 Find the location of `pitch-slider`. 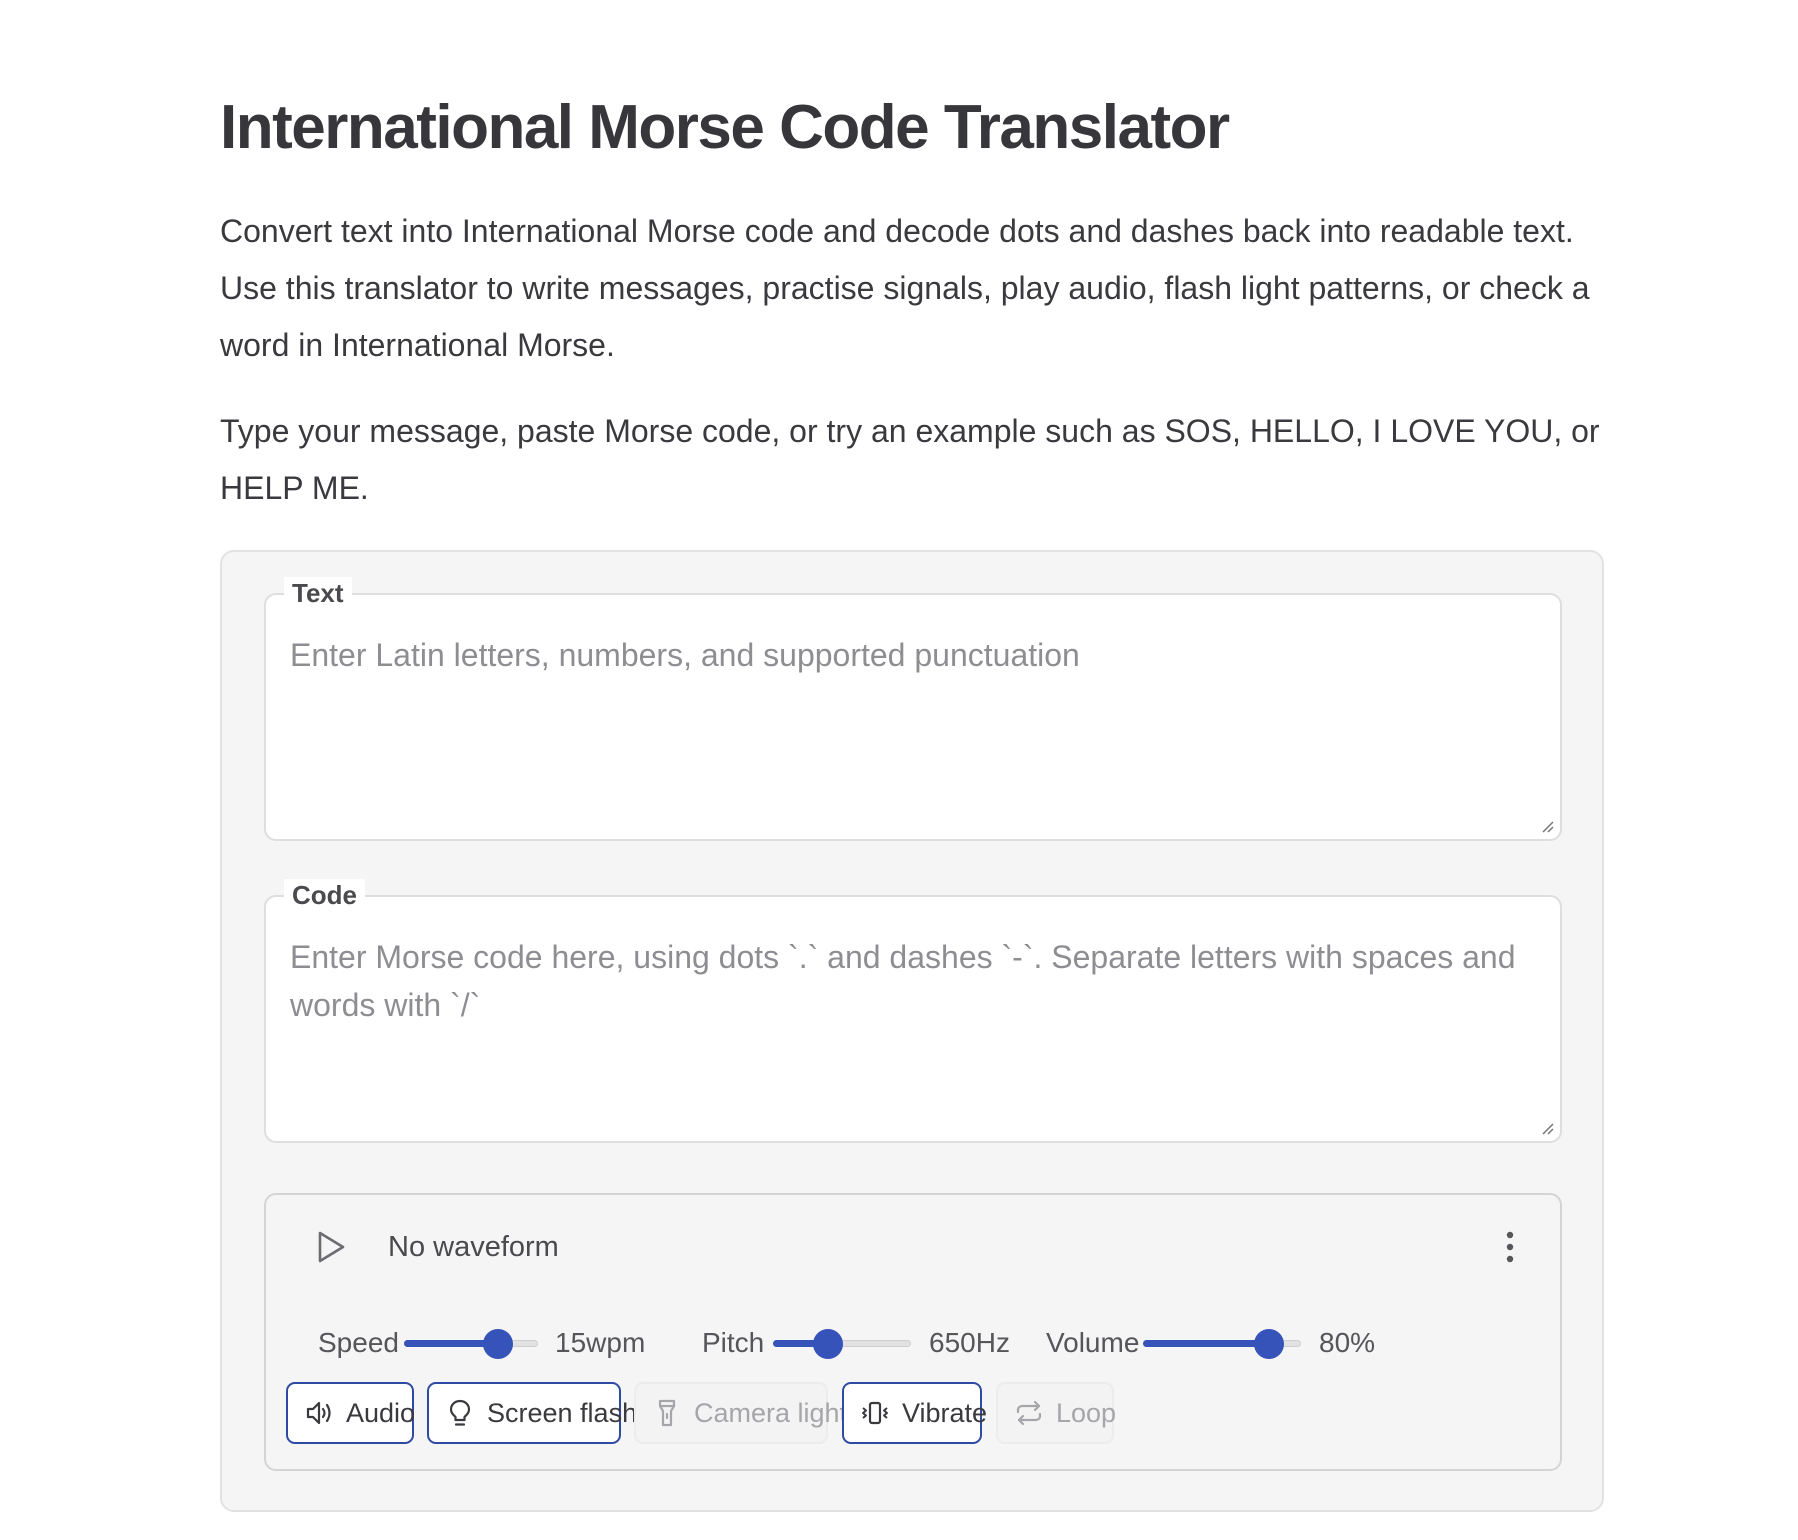

pitch-slider is located at coordinates (842, 1344).